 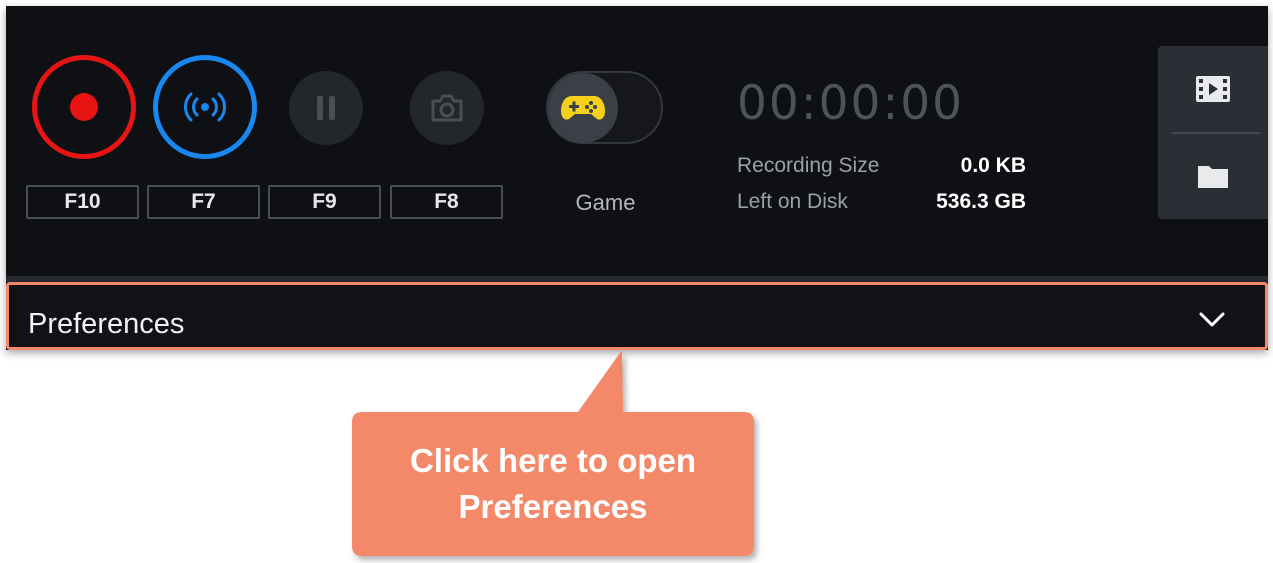 I want to click on folder-icon, so click(x=1213, y=176).